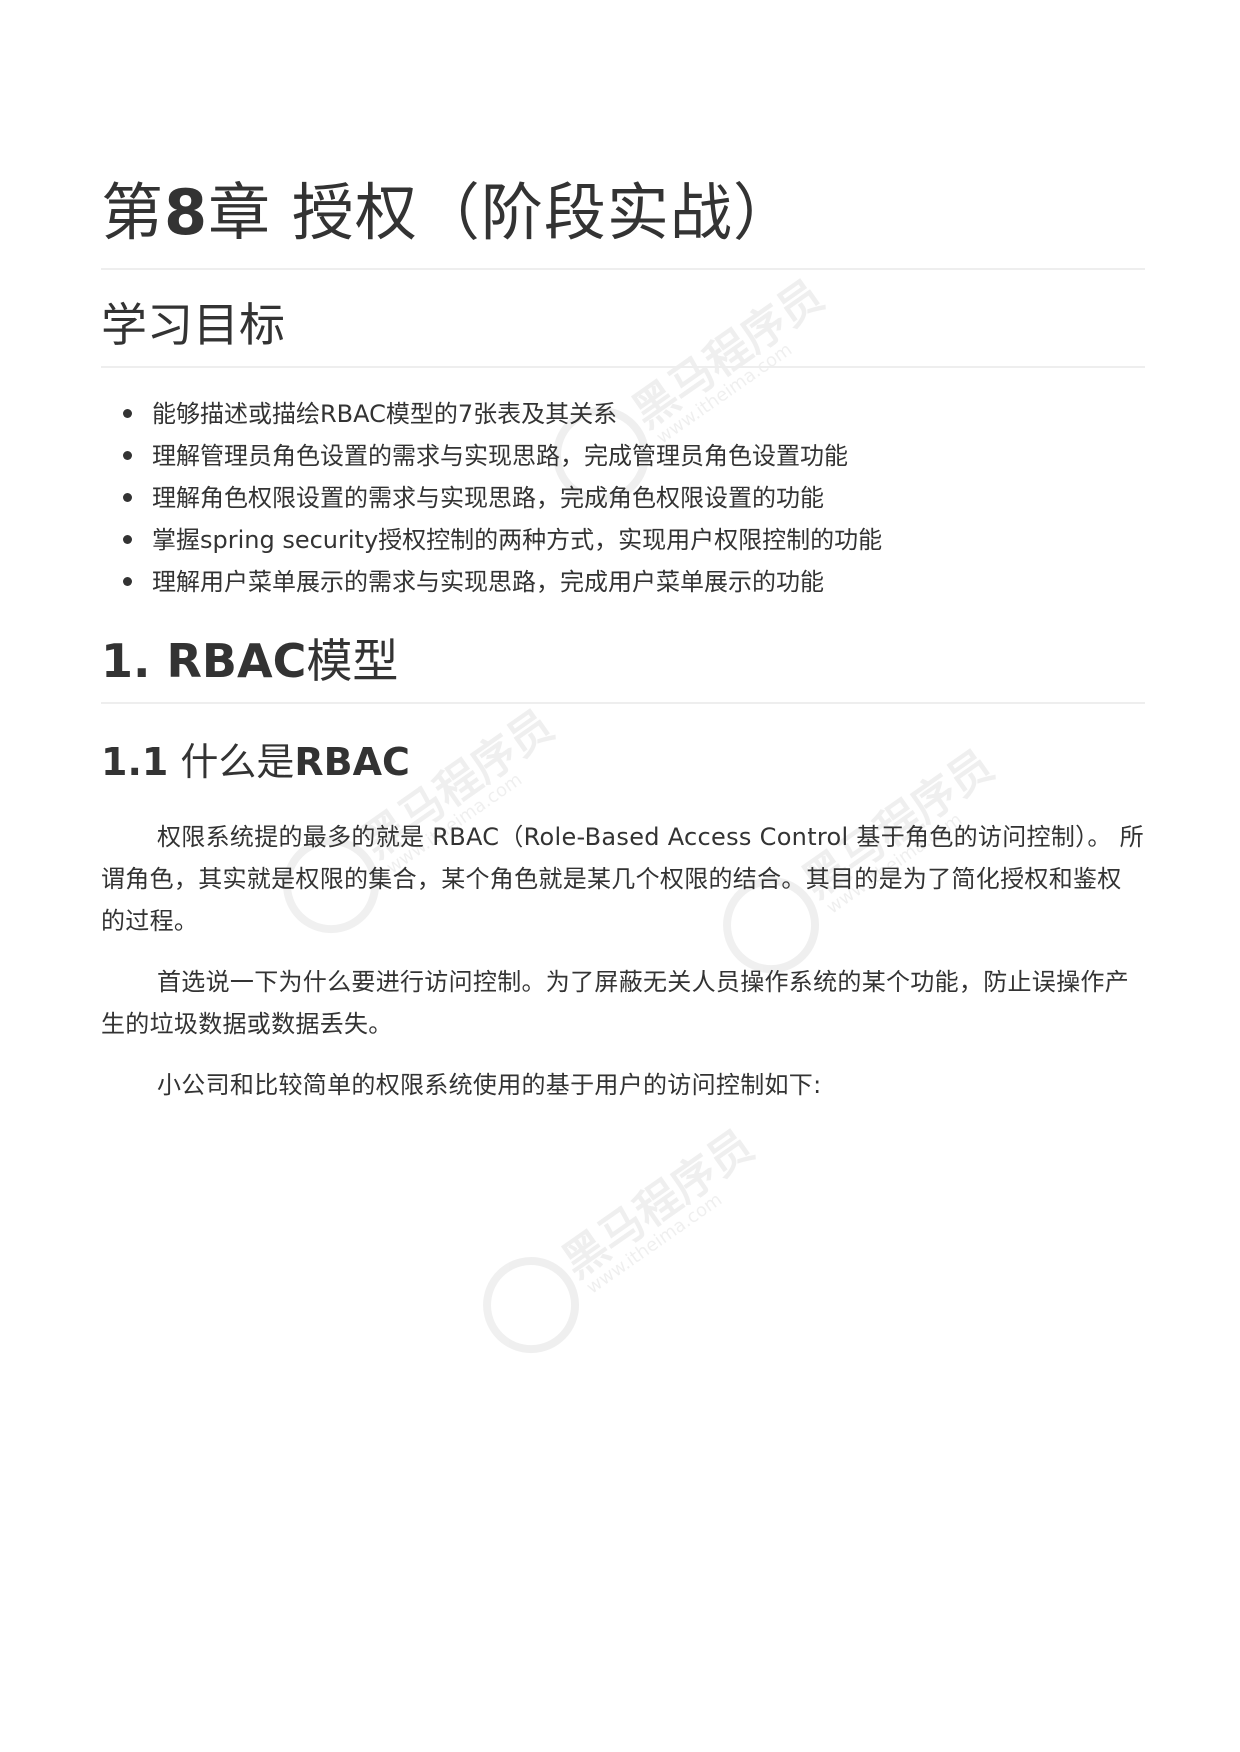 This screenshot has height=1752, width=1240. I want to click on list-item: 能够描述或描绘RBAC模型的7张表及其关系, so click(491, 414).